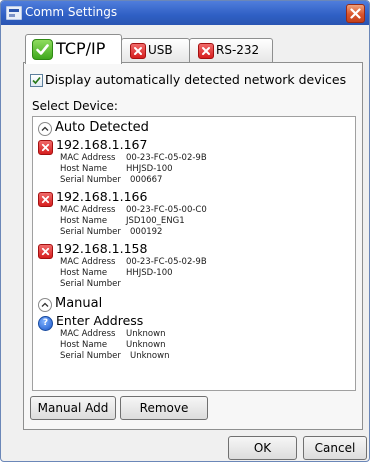 The image size is (370, 462). Describe the element at coordinates (71, 12) in the screenshot. I see `window-title: Comm Settings` at that location.